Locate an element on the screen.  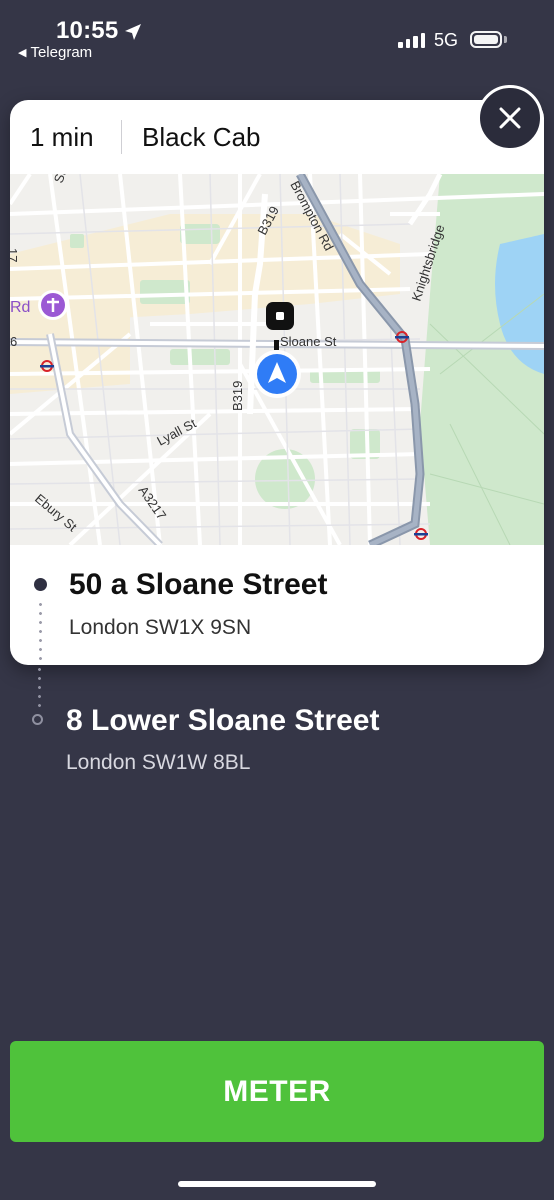
pickup-point-icon is located at coordinates (40, 584).